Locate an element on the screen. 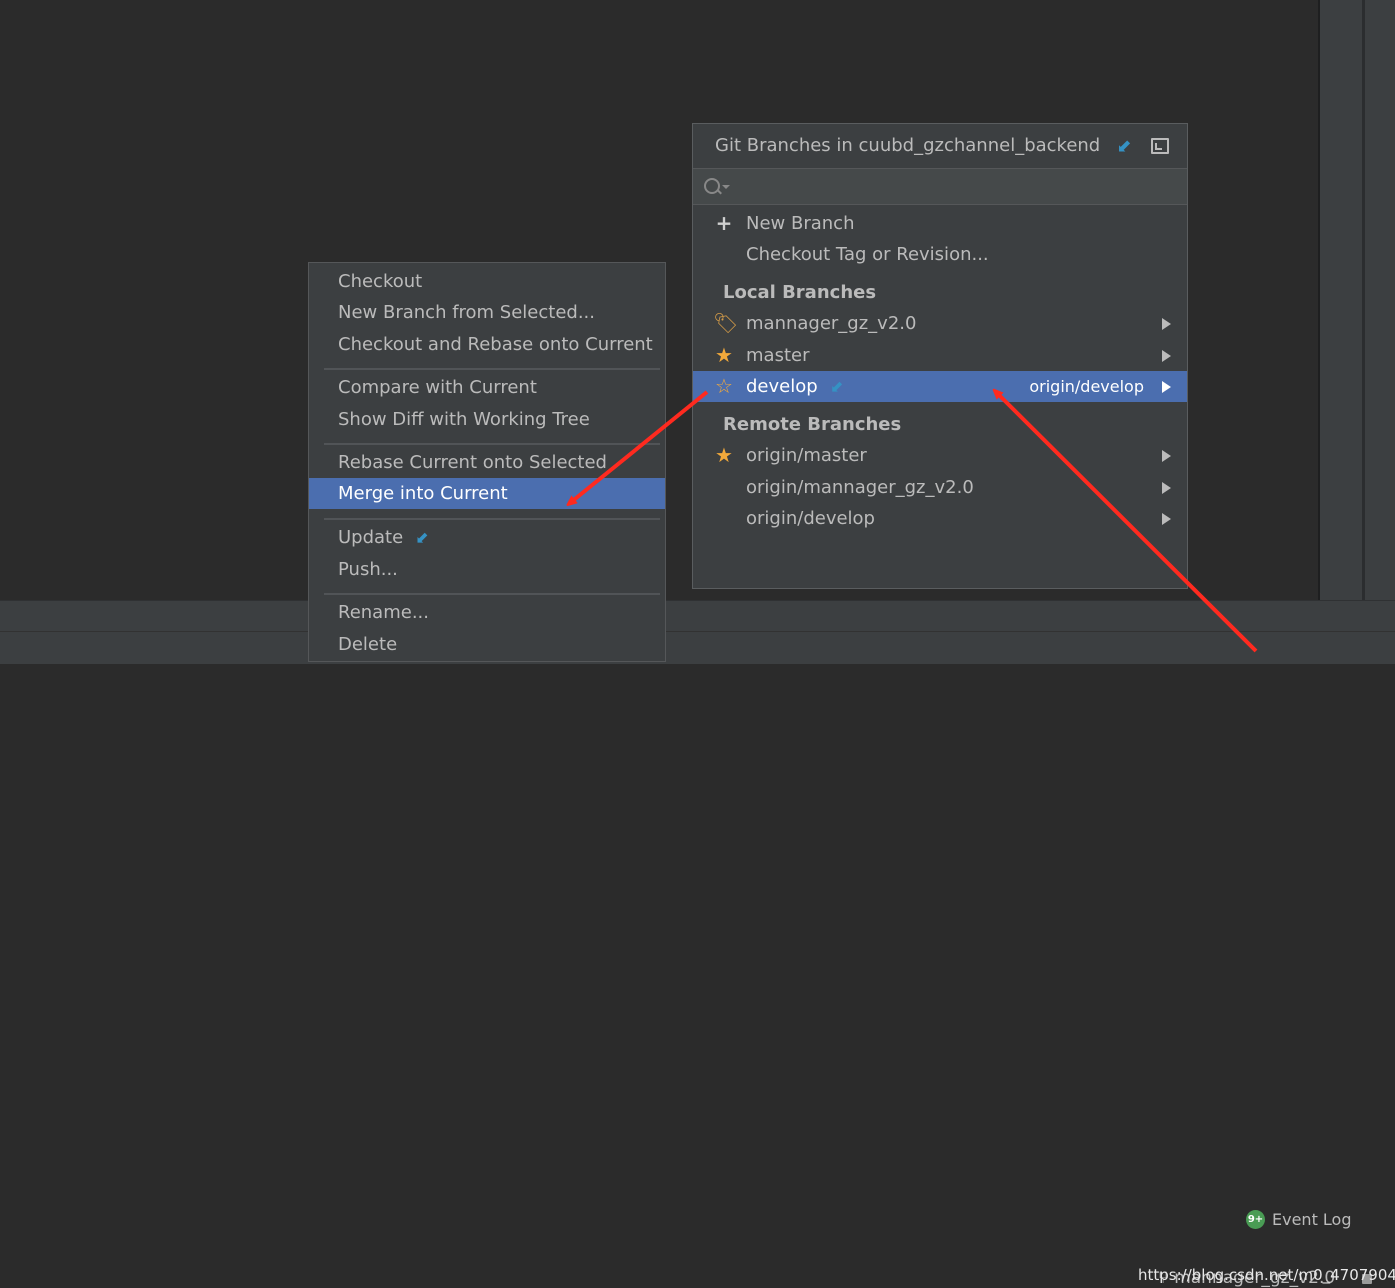 The width and height of the screenshot is (1395, 1288). remote-branches-header: Remote Branches is located at coordinates (812, 424).